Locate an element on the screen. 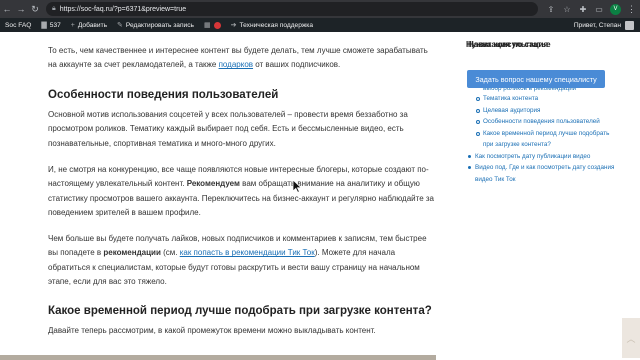 The image size is (640, 360). p3-bold: Рекомендуем is located at coordinates (213, 184).